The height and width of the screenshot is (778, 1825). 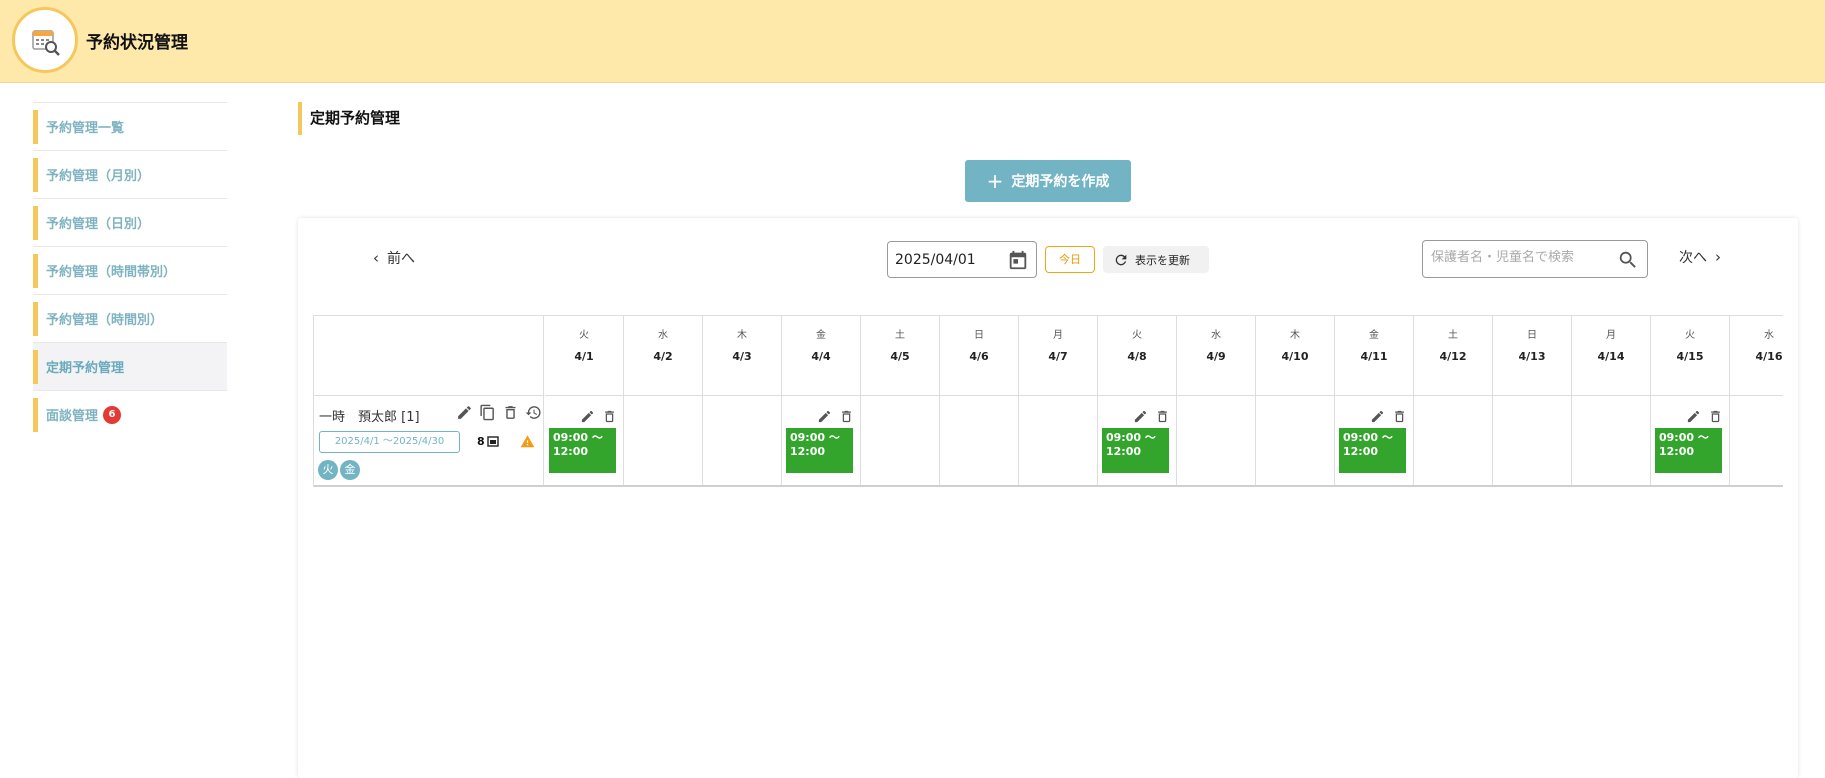 What do you see at coordinates (1690, 400) in the screenshot?
I see `day-column: 火 4/15 09:00 ～ 12:00` at bounding box center [1690, 400].